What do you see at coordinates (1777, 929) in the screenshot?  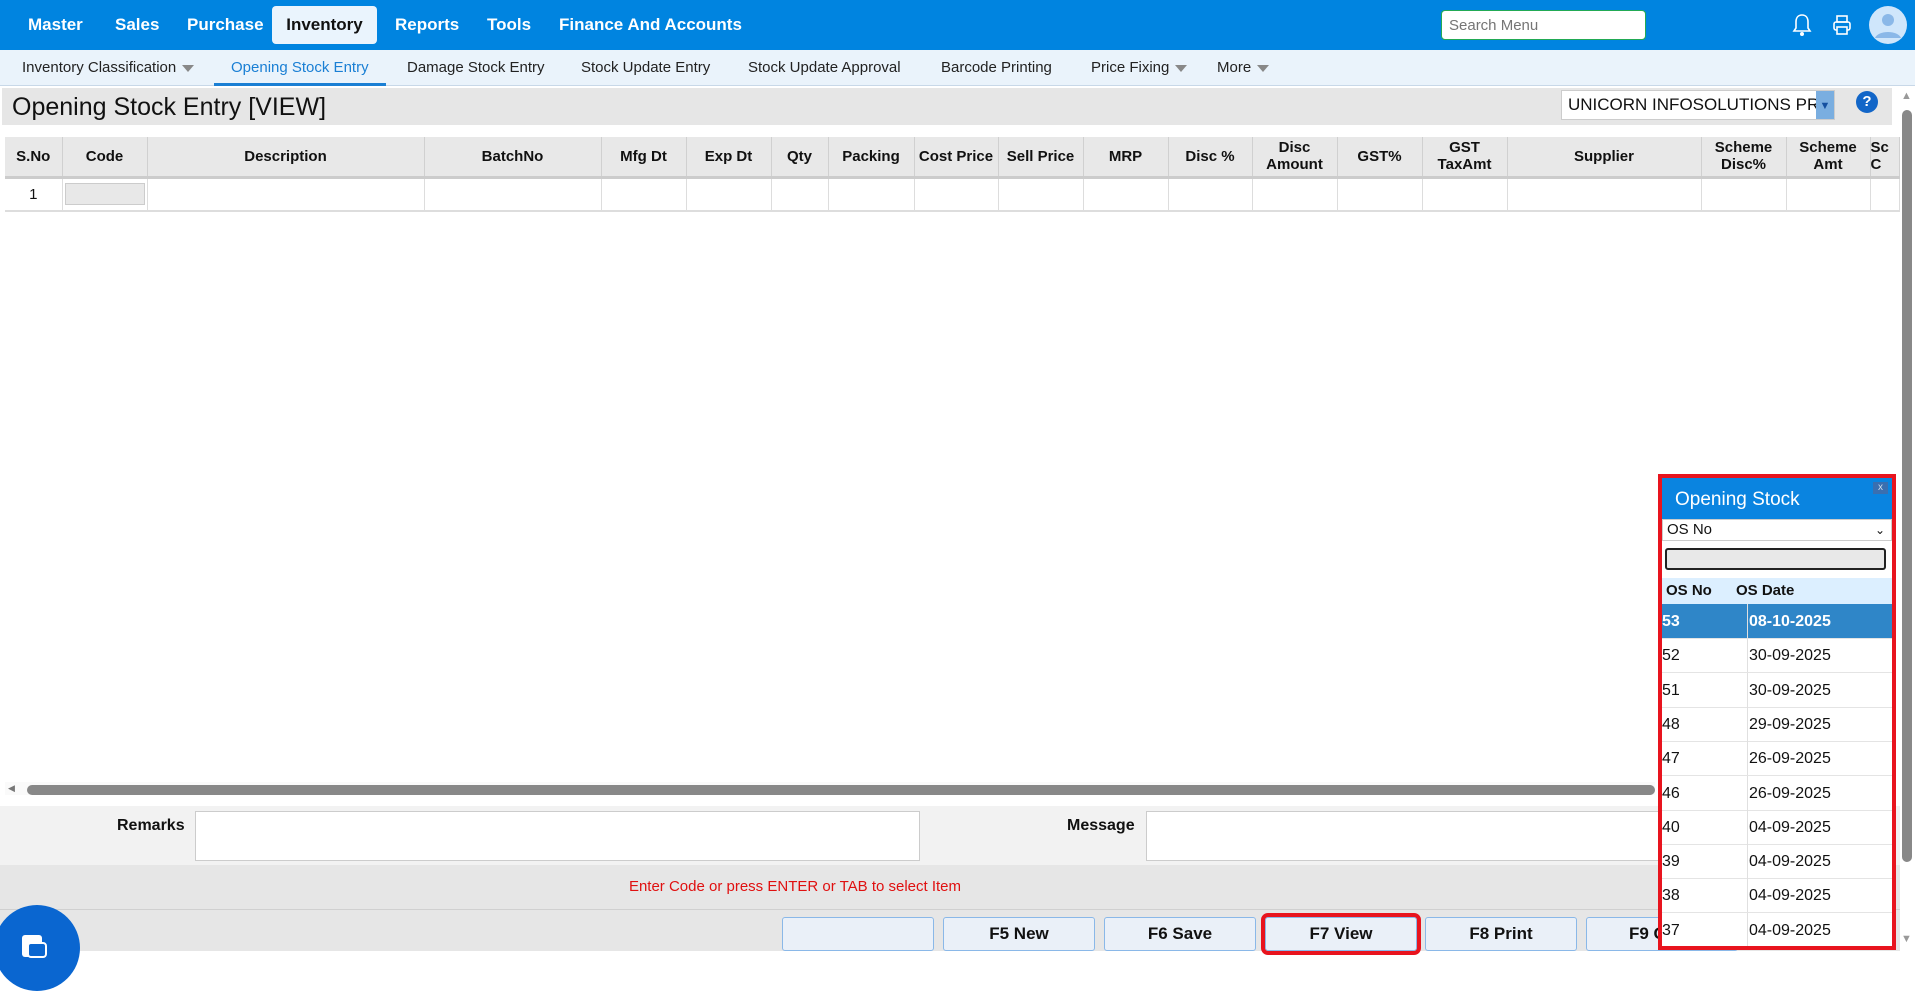 I see `list-item: 37 04-09-2025` at bounding box center [1777, 929].